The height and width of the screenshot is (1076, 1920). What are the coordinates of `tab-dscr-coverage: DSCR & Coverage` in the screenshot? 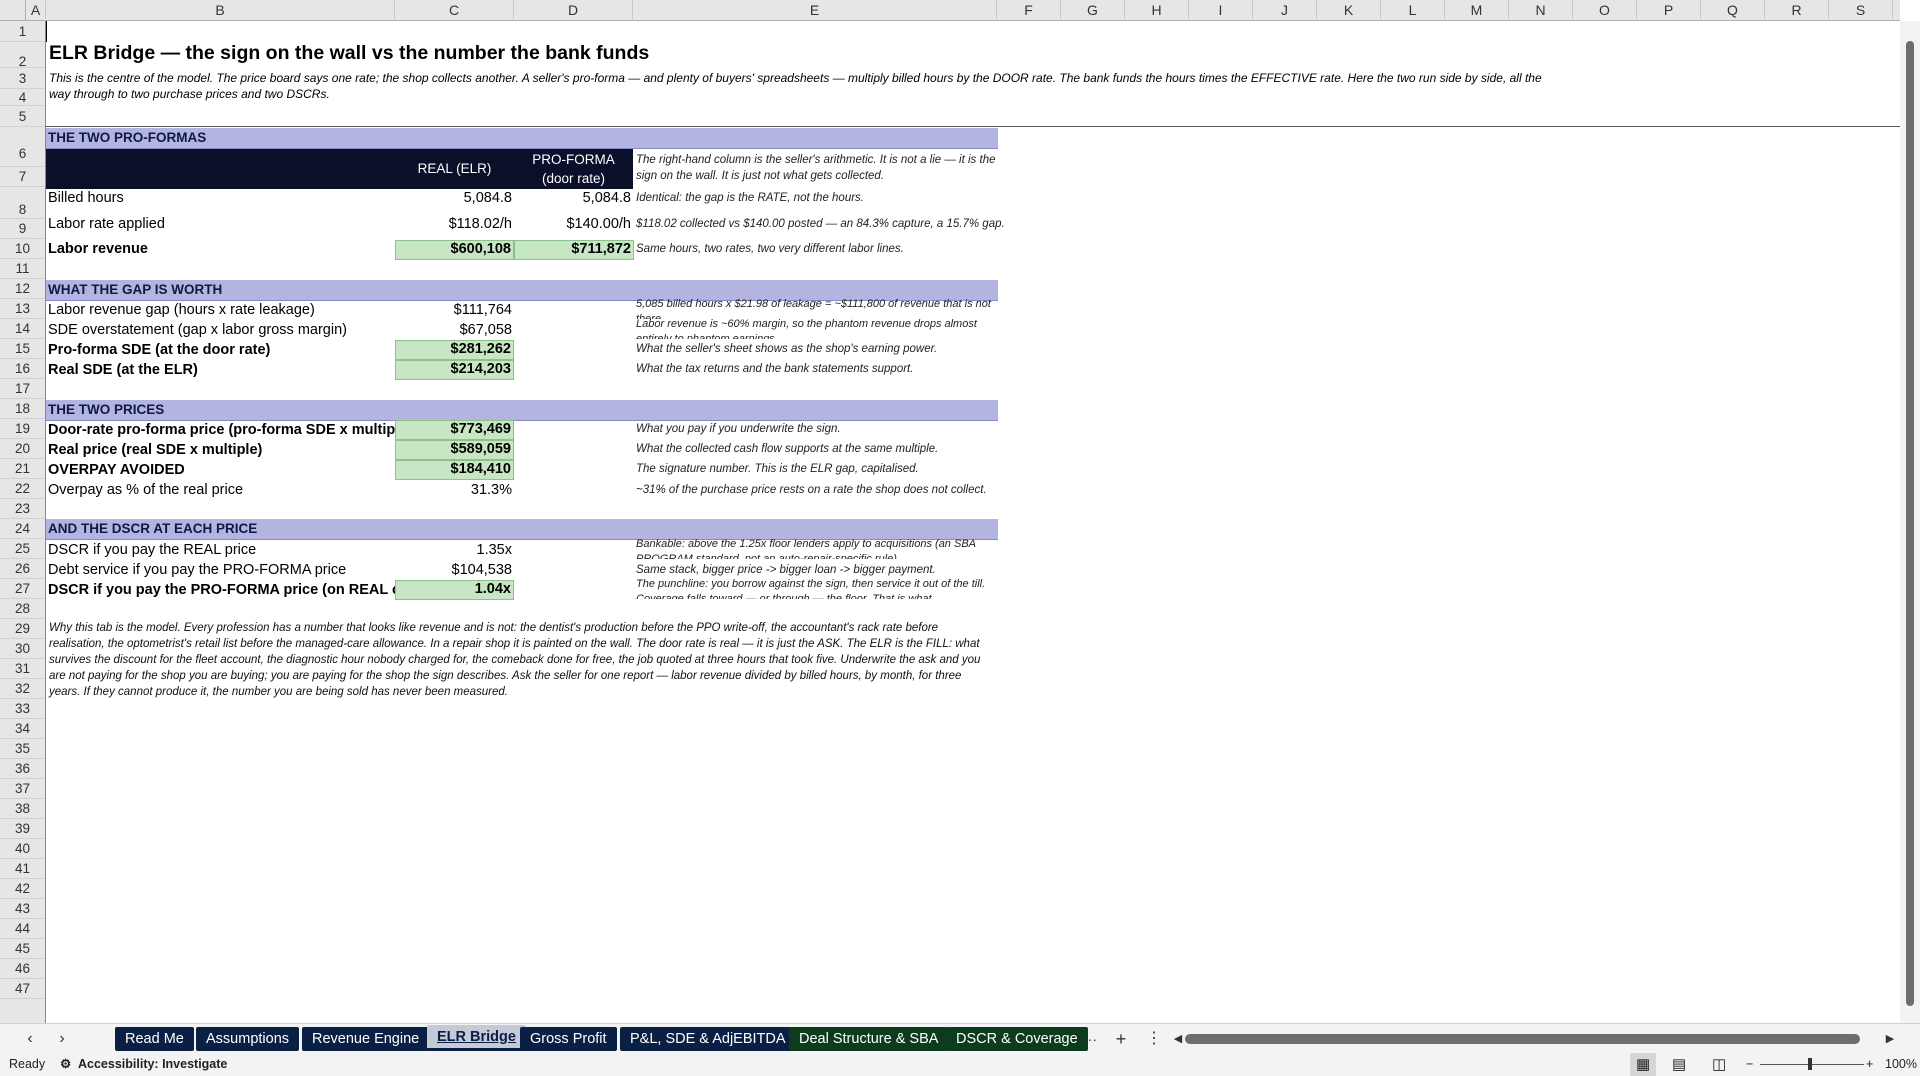 It's located at (1017, 1039).